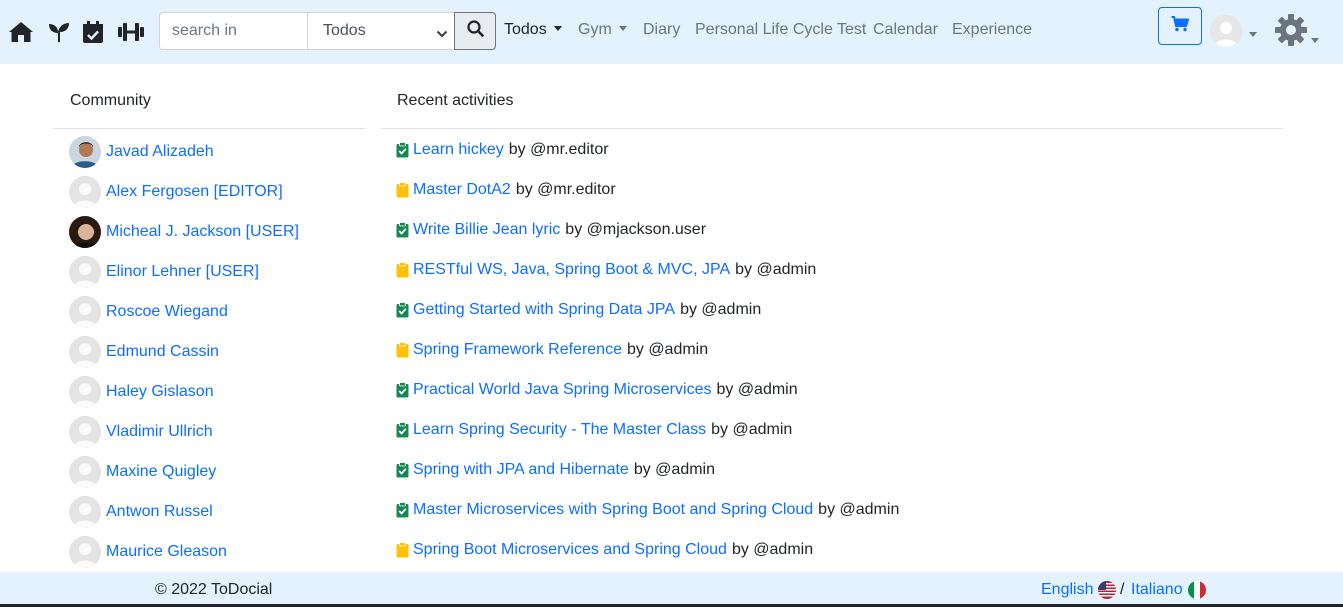 The width and height of the screenshot is (1343, 607). Describe the element at coordinates (521, 470) in the screenshot. I see `activity-link: Spring with JPA and Hibernate` at that location.